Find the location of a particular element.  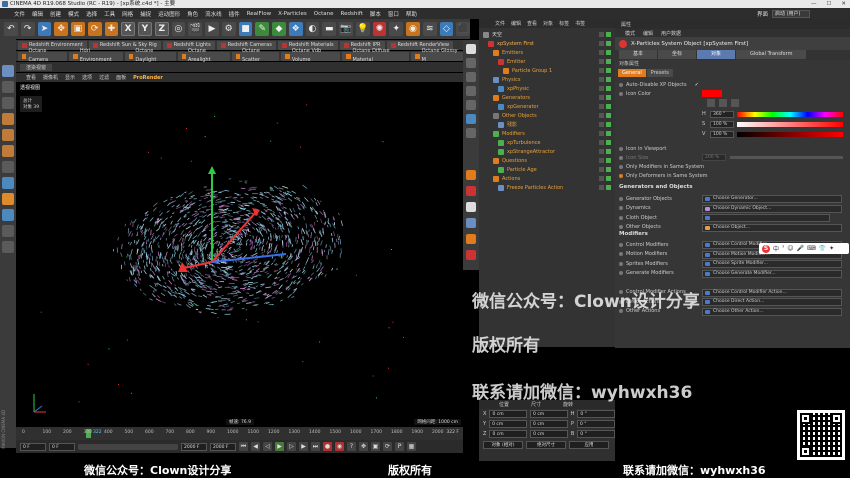

object-row: Emitter is located at coordinates (547, 61).